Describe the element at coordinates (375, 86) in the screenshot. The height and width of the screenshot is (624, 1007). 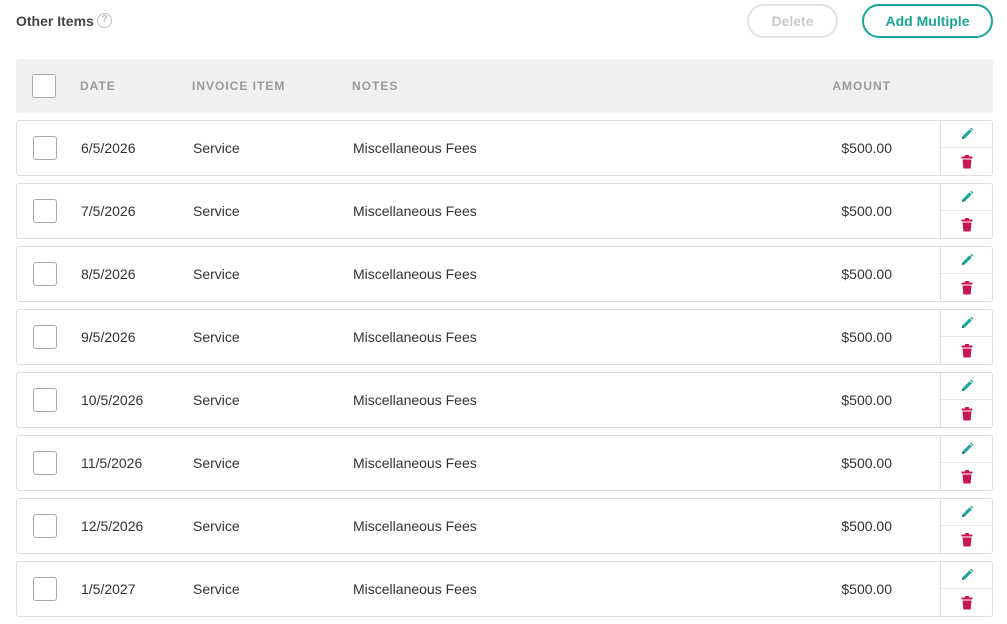
I see `column-header-notes: NOTES` at that location.